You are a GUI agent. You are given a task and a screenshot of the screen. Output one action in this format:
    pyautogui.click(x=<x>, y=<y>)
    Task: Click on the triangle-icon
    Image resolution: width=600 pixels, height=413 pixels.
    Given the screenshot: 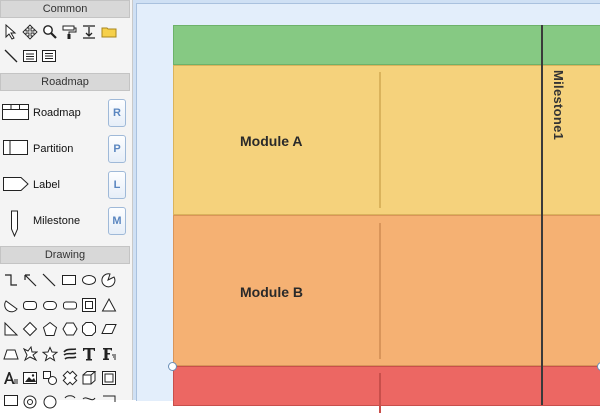 What is the action you would take?
    pyautogui.click(x=109, y=305)
    